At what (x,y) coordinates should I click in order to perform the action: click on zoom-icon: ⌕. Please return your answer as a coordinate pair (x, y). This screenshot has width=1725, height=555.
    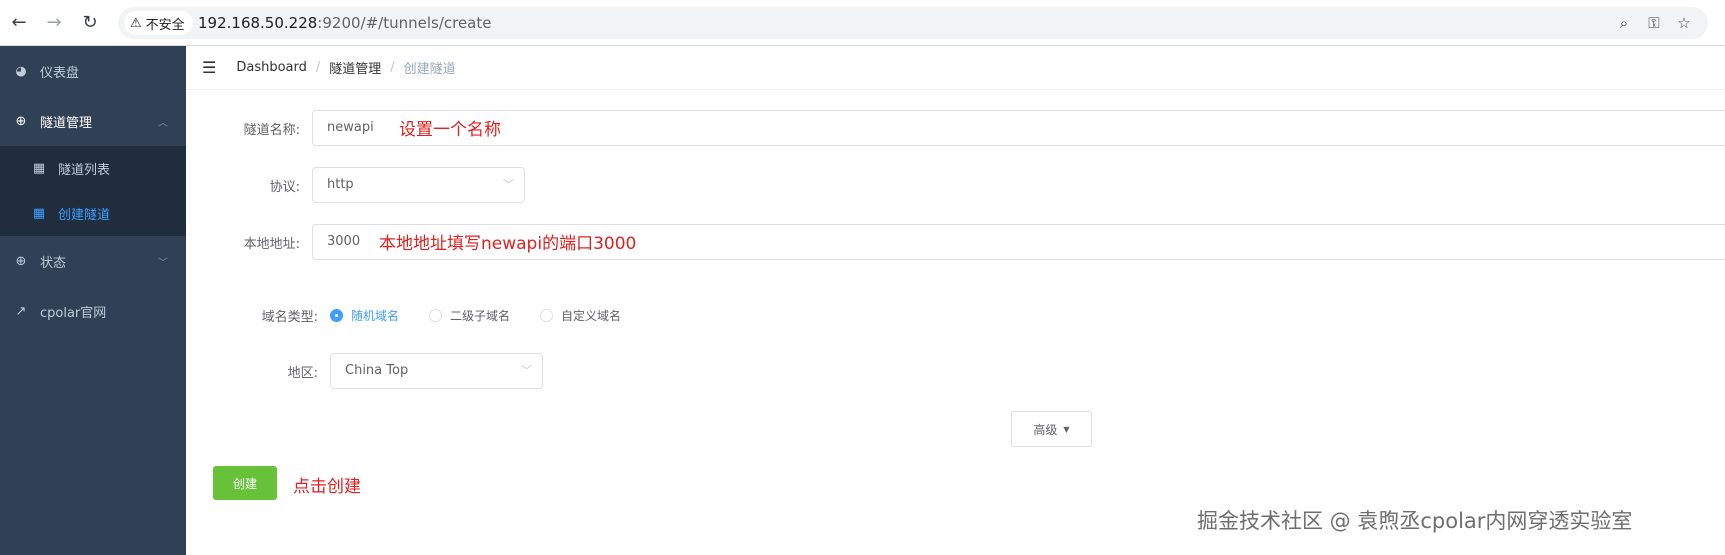
    Looking at the image, I should click on (1624, 23).